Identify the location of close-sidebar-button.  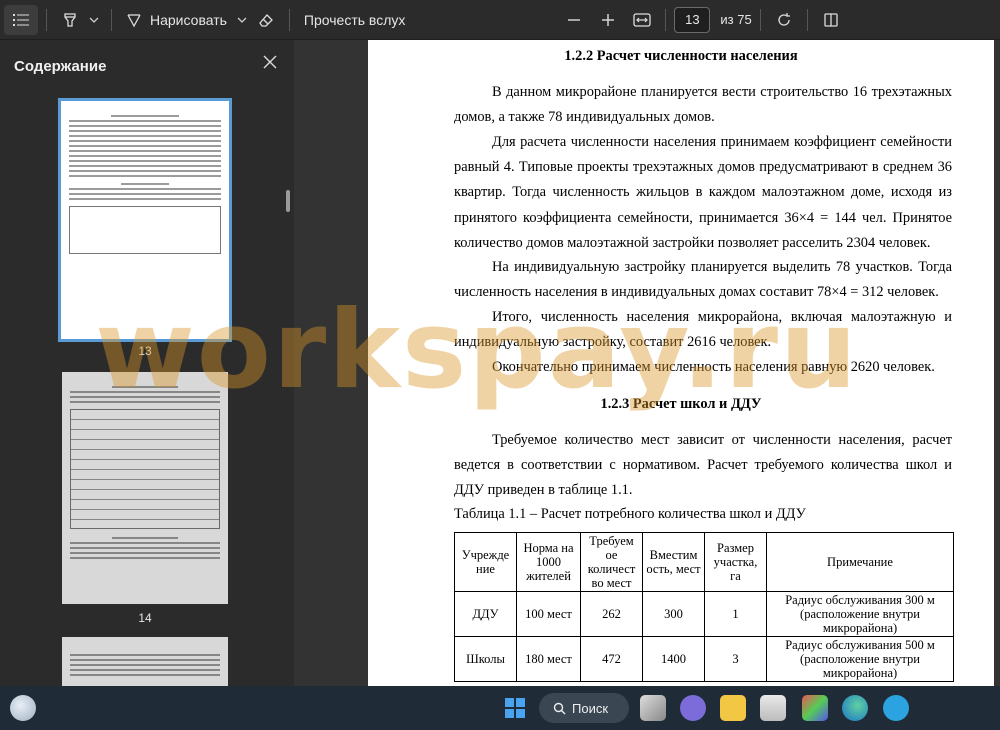
(270, 63).